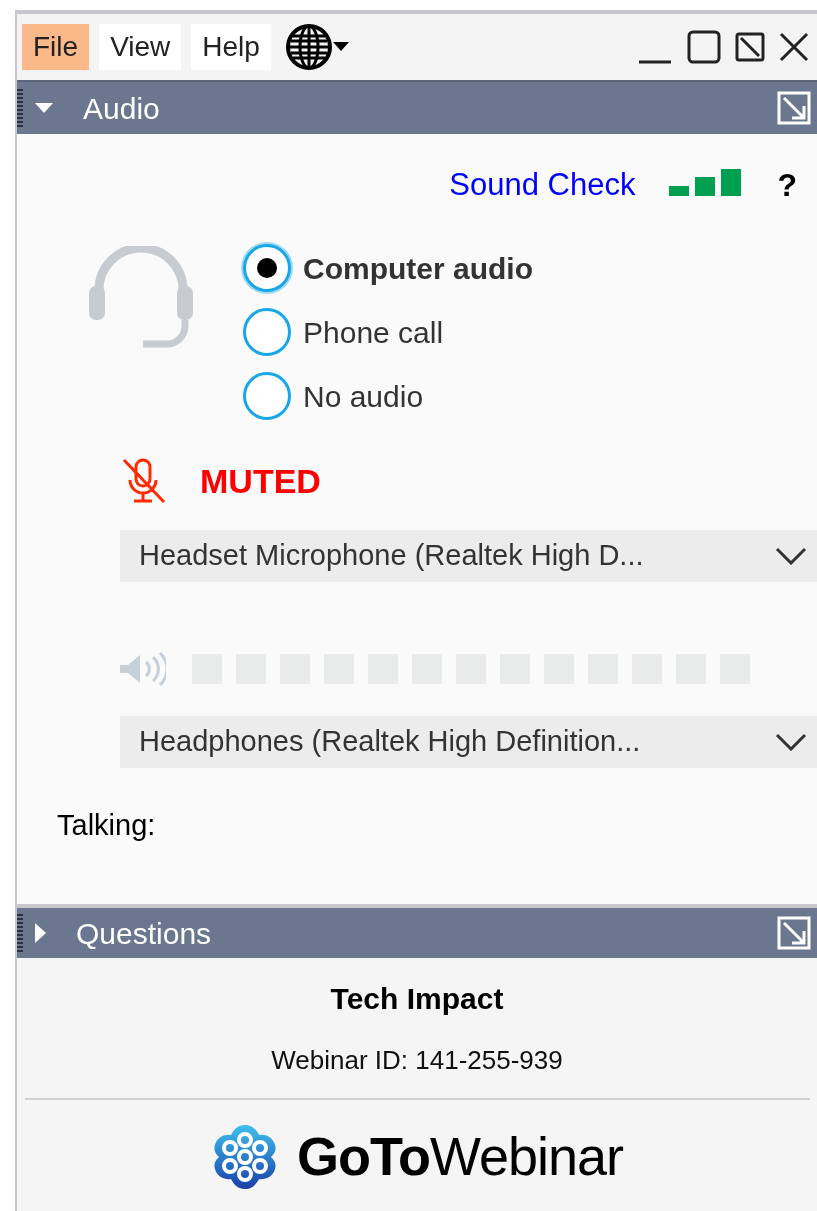  What do you see at coordinates (704, 47) in the screenshot?
I see `maximize-icon` at bounding box center [704, 47].